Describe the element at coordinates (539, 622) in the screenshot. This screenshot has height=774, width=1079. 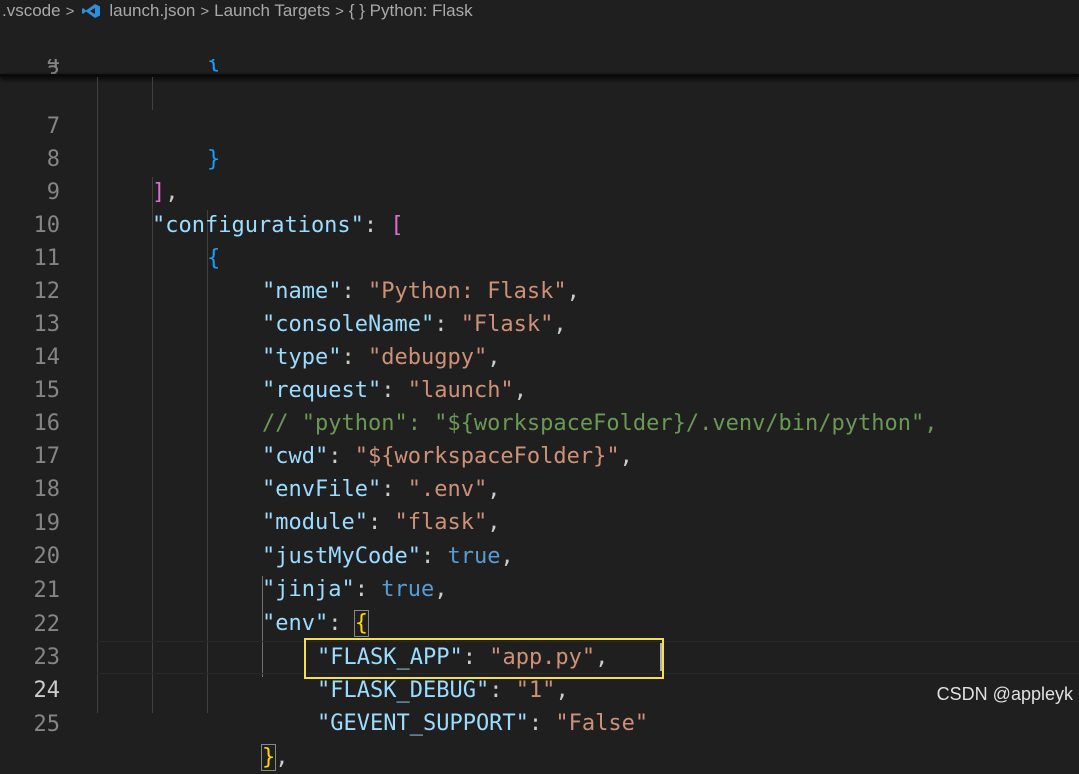
I see `code-line-22: 22 "FLASK_APP": "app.py",` at that location.